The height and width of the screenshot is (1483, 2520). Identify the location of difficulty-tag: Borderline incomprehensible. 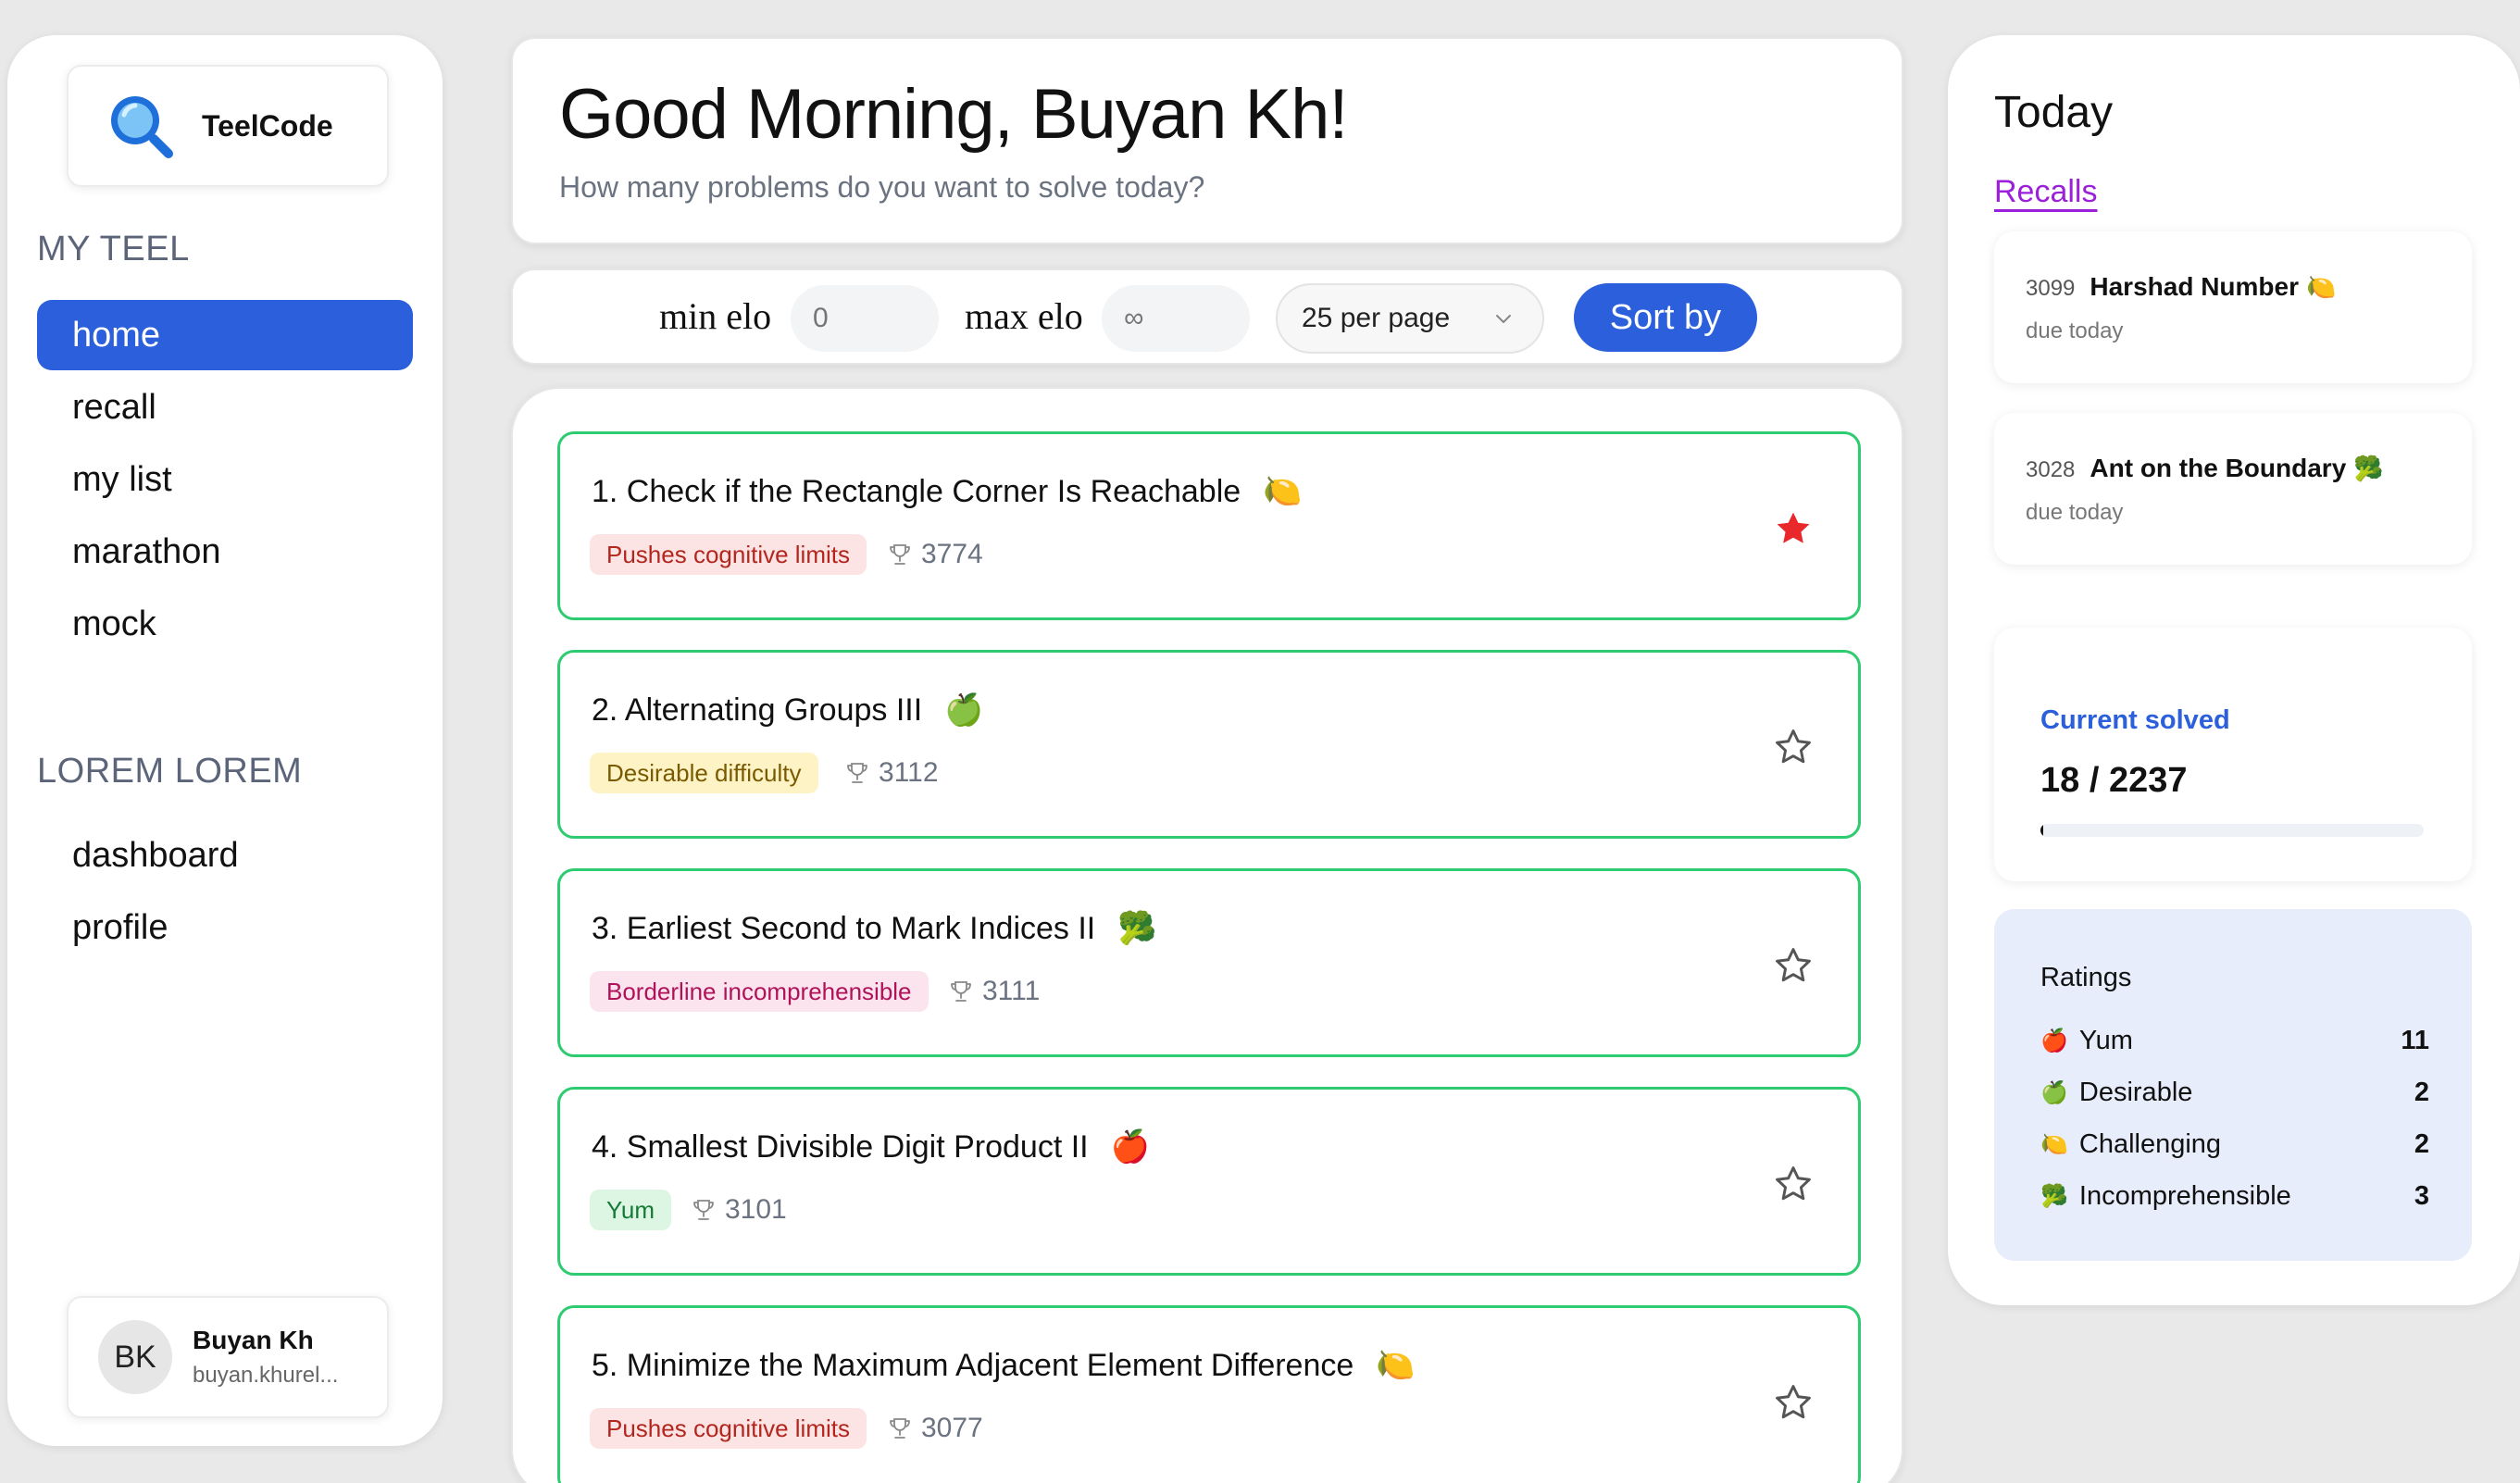
(759, 992).